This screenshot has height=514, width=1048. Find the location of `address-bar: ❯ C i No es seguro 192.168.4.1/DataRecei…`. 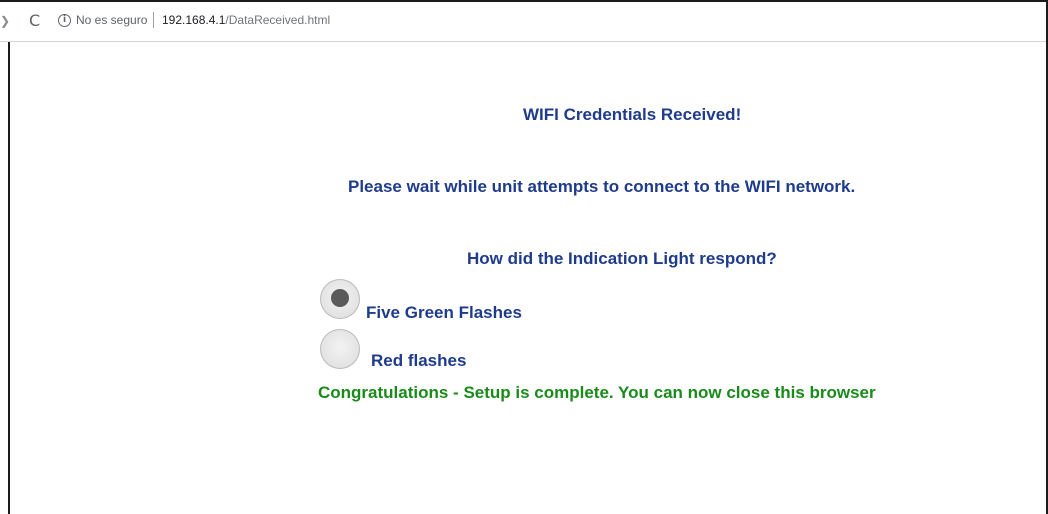

address-bar: ❯ C i No es seguro 192.168.4.1/DataRecei… is located at coordinates (523, 22).